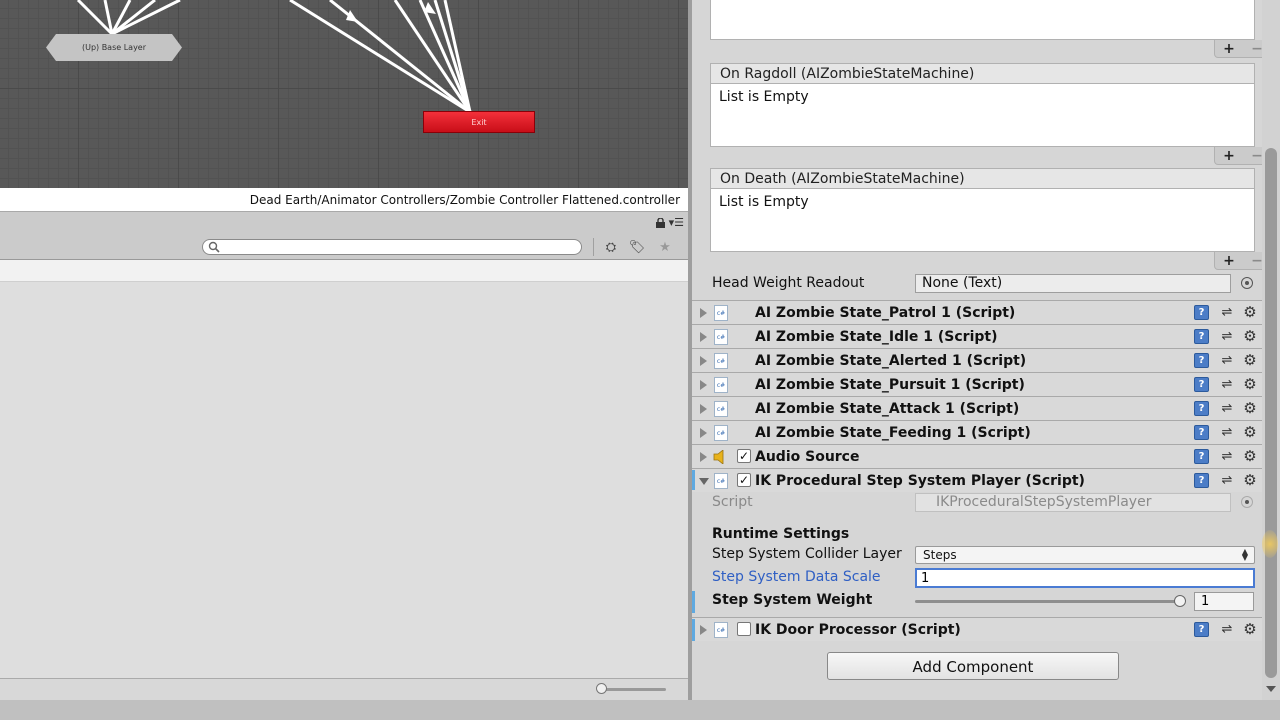  What do you see at coordinates (479, 122) in the screenshot?
I see `exit-node: Exit` at bounding box center [479, 122].